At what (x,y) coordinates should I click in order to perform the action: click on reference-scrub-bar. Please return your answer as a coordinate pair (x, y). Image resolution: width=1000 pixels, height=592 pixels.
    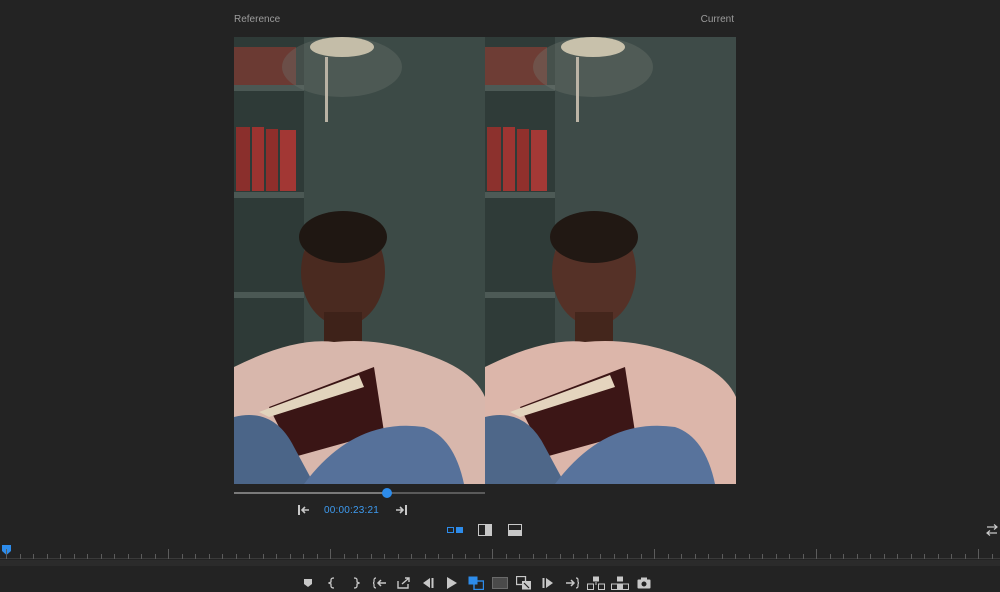
    Looking at the image, I should click on (359, 493).